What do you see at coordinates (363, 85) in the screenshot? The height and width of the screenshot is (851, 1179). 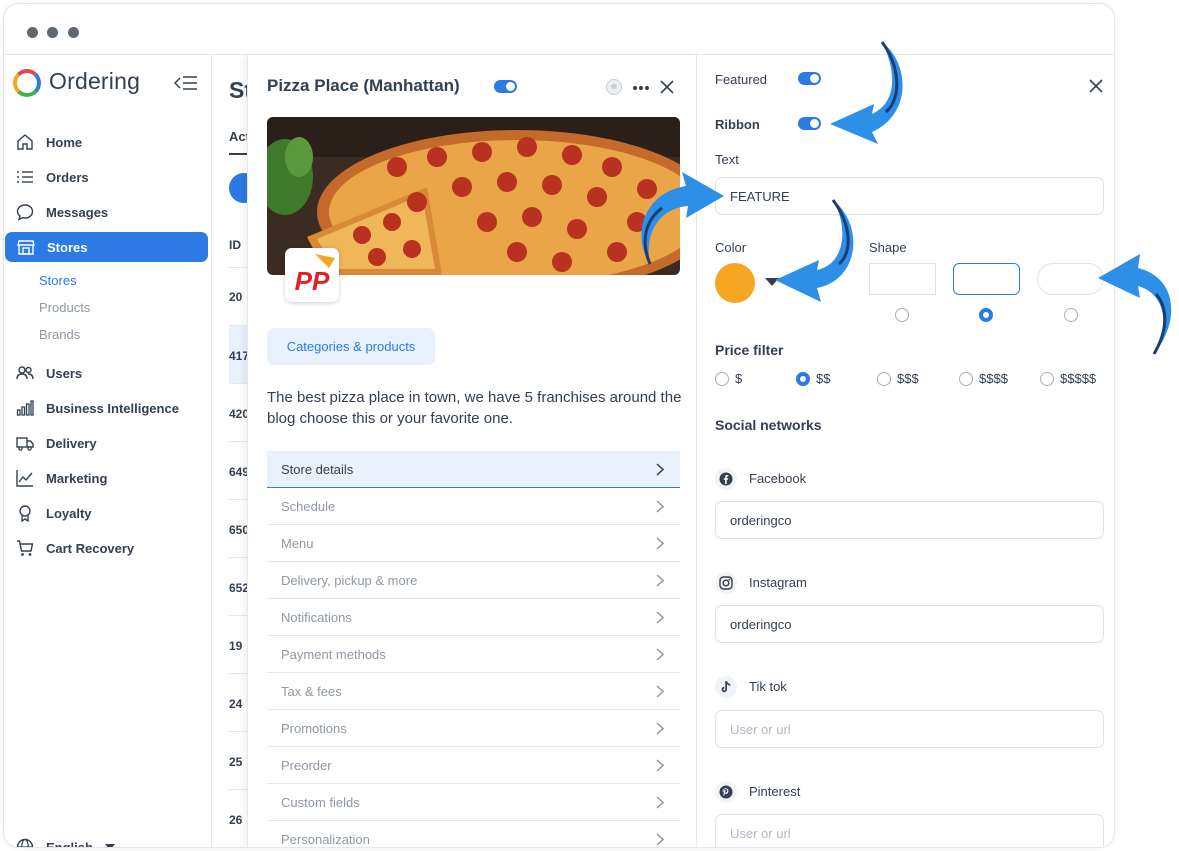 I see `store-title: Pizza Place (Manhattan)` at bounding box center [363, 85].